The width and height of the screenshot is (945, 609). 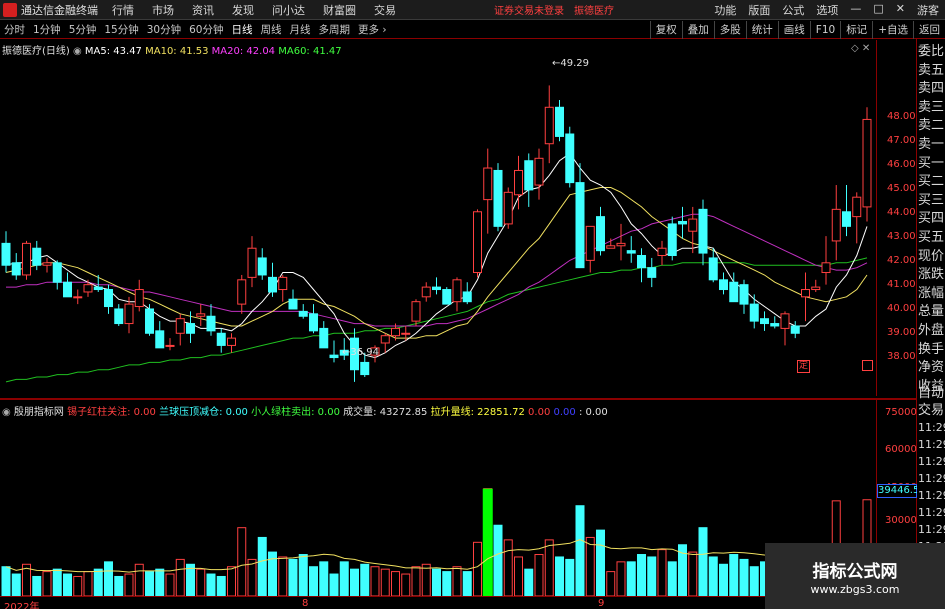 What do you see at coordinates (900, 10) in the screenshot?
I see `close-icon: ✕` at bounding box center [900, 10].